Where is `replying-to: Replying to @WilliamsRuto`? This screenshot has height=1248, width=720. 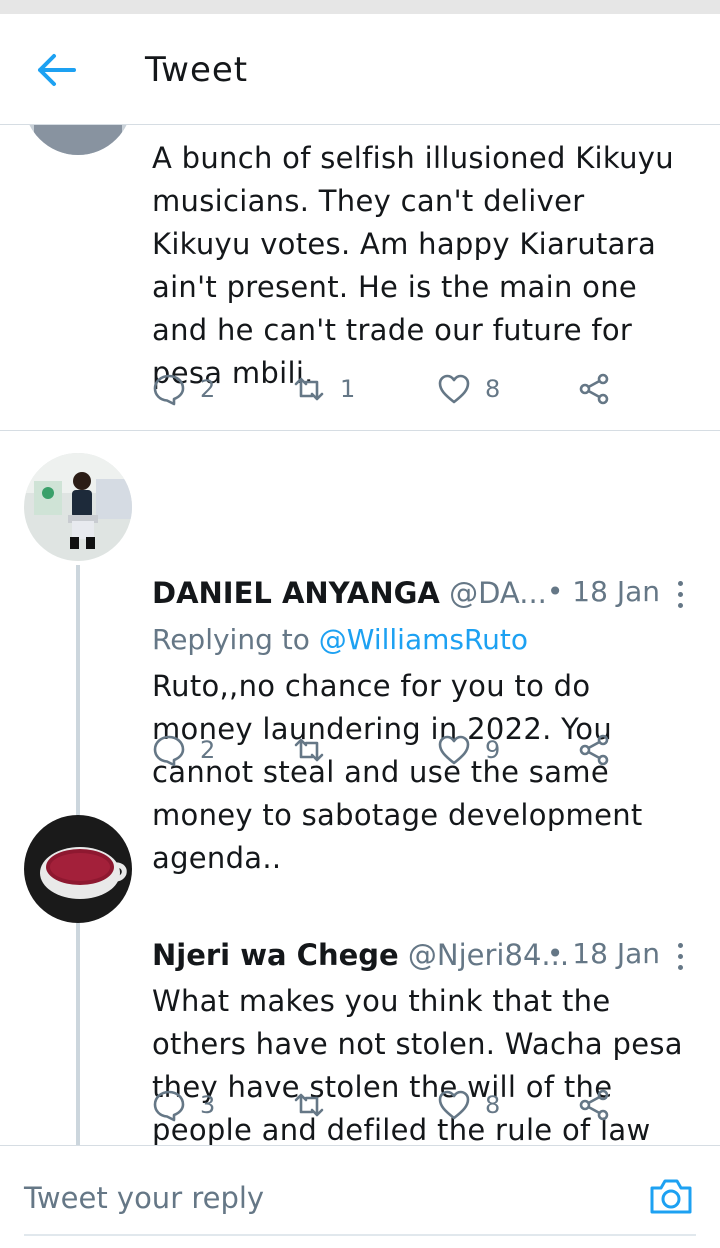
replying-to: Replying to @WilliamsRuto is located at coordinates (340, 639).